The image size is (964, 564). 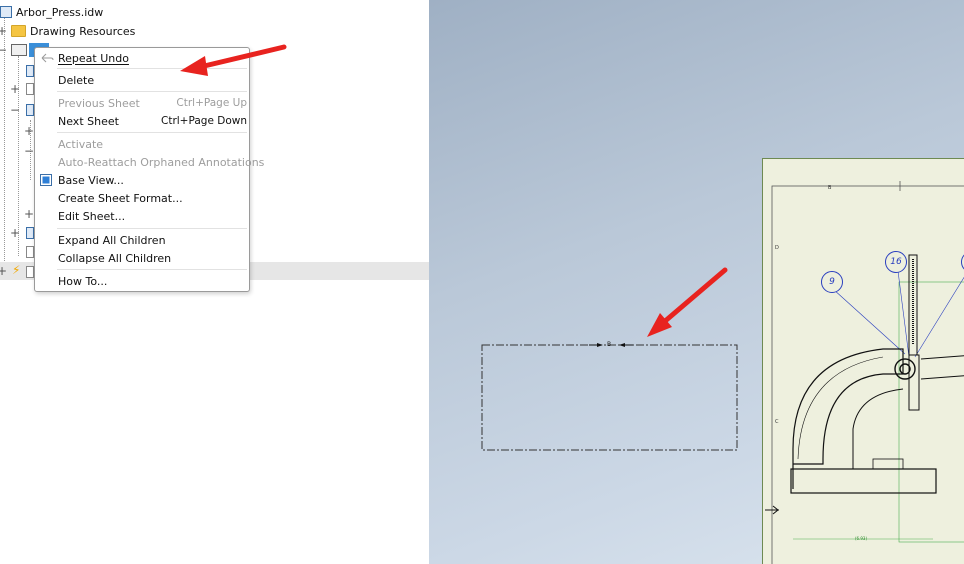 I want to click on menu-item-auto-reattach: Auto-Reattach Orphaned Annotations, so click(x=149, y=162).